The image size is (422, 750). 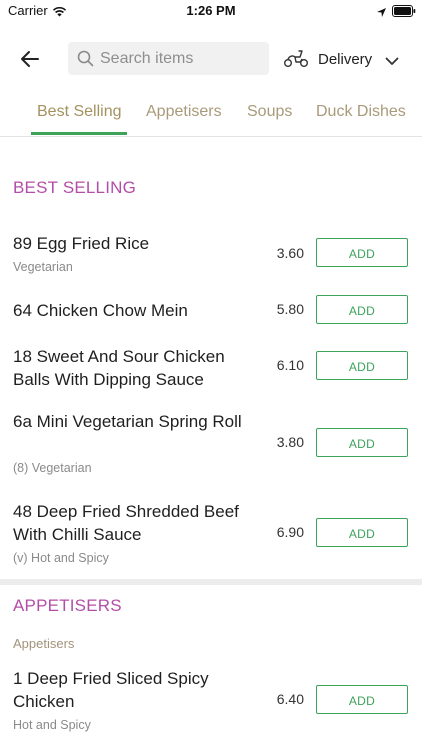 I want to click on item-name: 1 Deep Fried Sliced Spicy Chicken, so click(x=111, y=690).